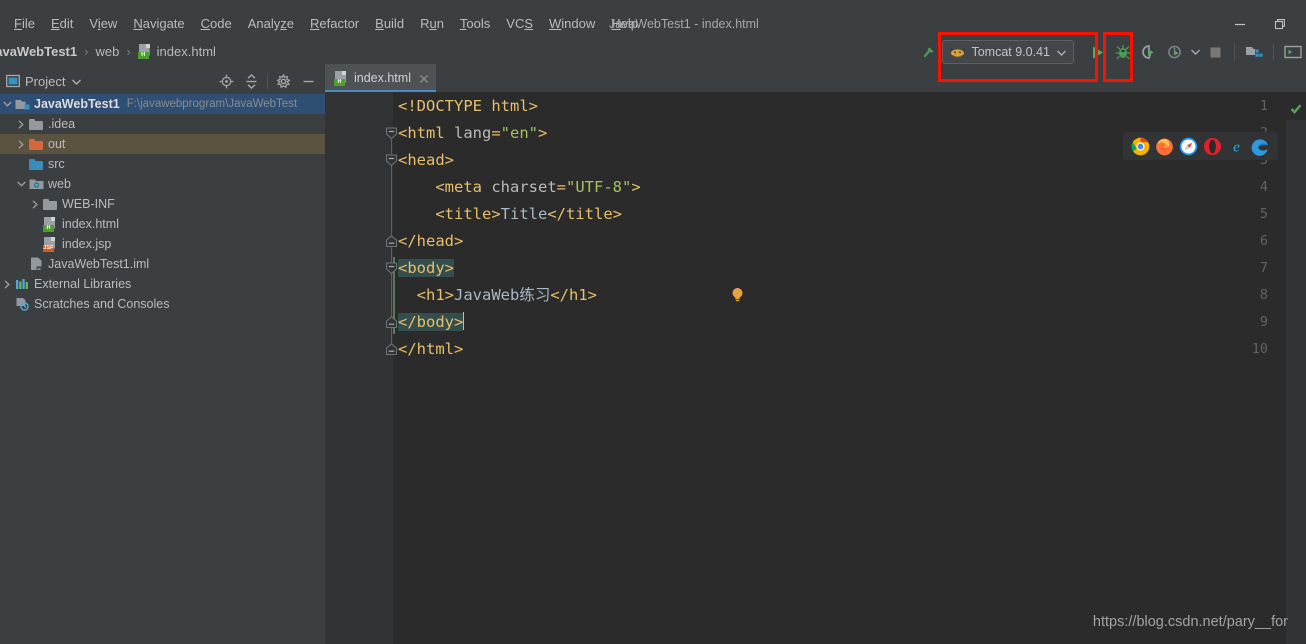 This screenshot has width=1306, height=644. I want to click on code-line: <meta charset="UTF-8">, so click(519, 187).